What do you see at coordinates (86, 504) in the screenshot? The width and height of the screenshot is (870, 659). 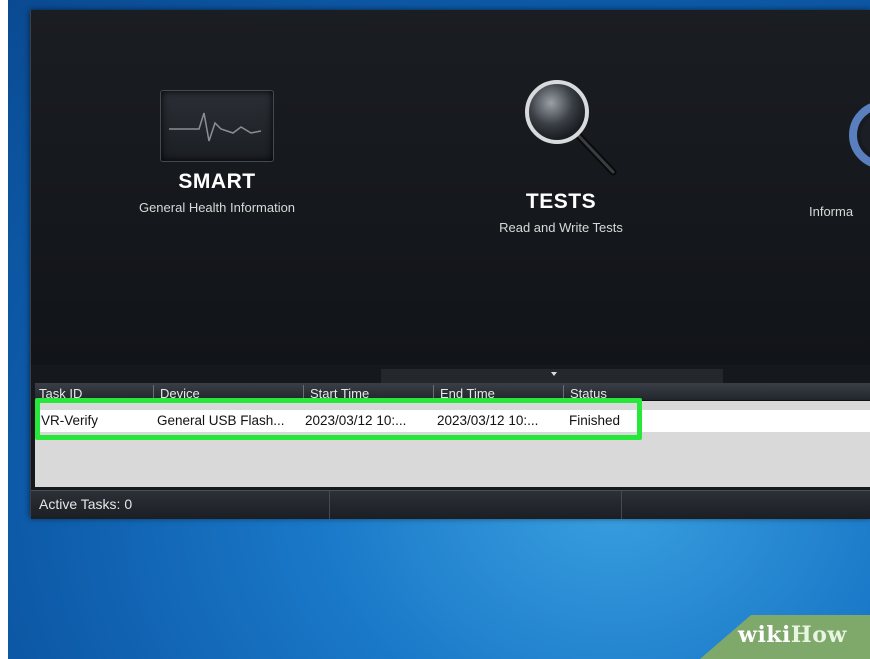 I see `active-tasks-label: Active Tasks: 0` at bounding box center [86, 504].